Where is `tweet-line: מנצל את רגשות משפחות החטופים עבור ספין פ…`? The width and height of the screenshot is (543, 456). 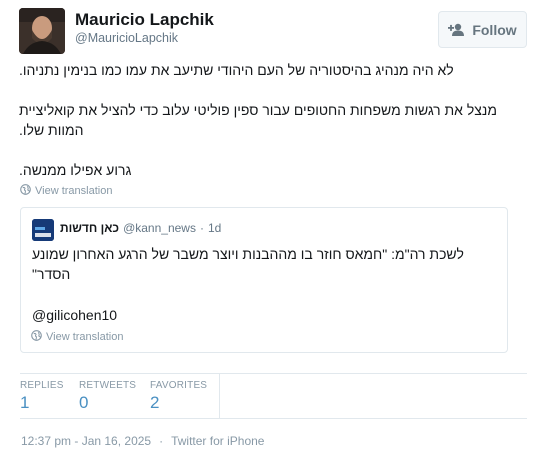 tweet-line: מנצל את רגשות משפחות החטופים עבור ספין פ… is located at coordinates (258, 120).